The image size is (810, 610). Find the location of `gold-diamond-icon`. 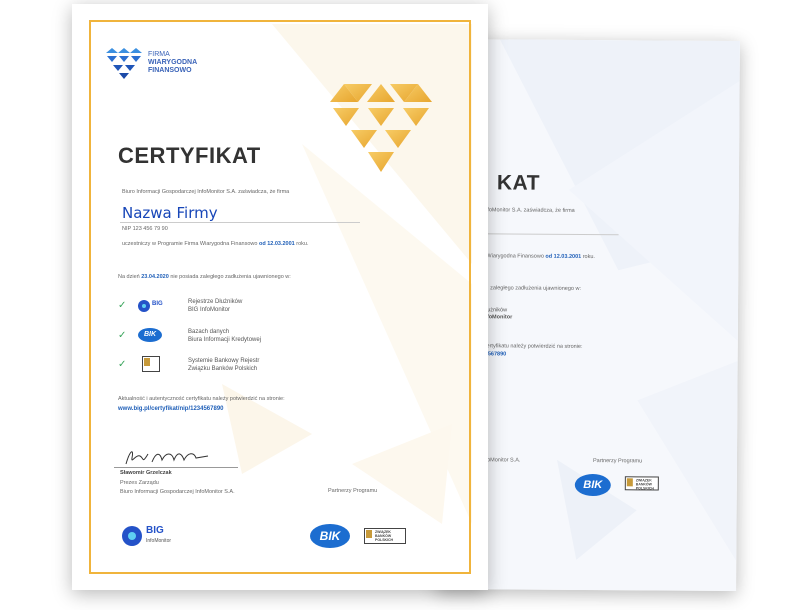

gold-diamond-icon is located at coordinates (381, 128).